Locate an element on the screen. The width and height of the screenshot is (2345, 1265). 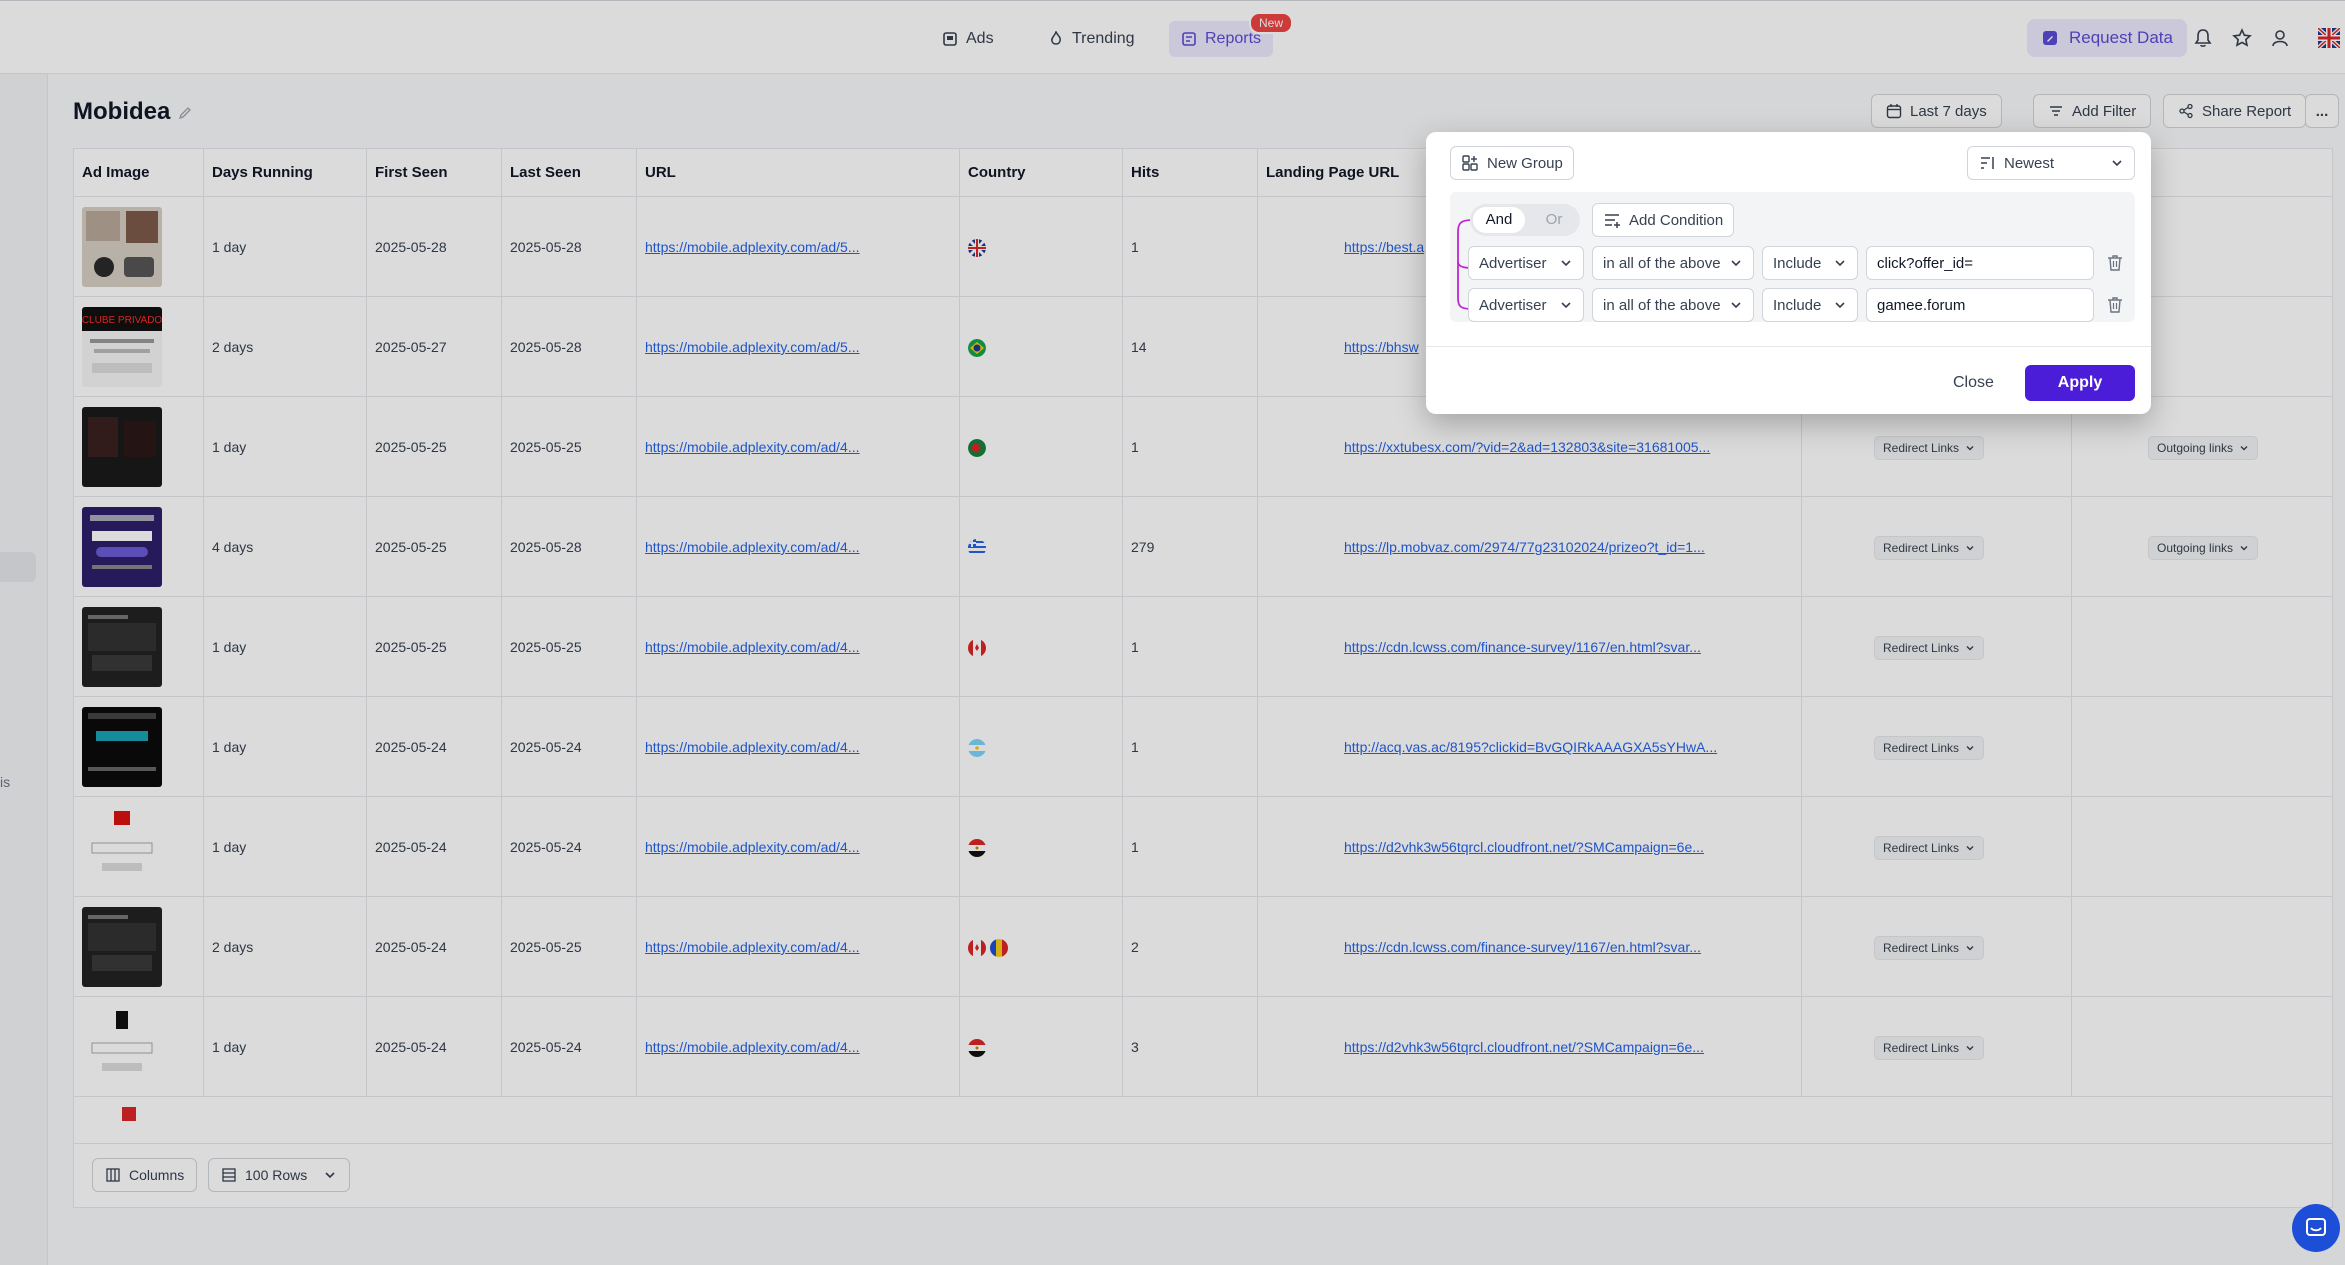
new-group-label: New Group is located at coordinates (1525, 163).